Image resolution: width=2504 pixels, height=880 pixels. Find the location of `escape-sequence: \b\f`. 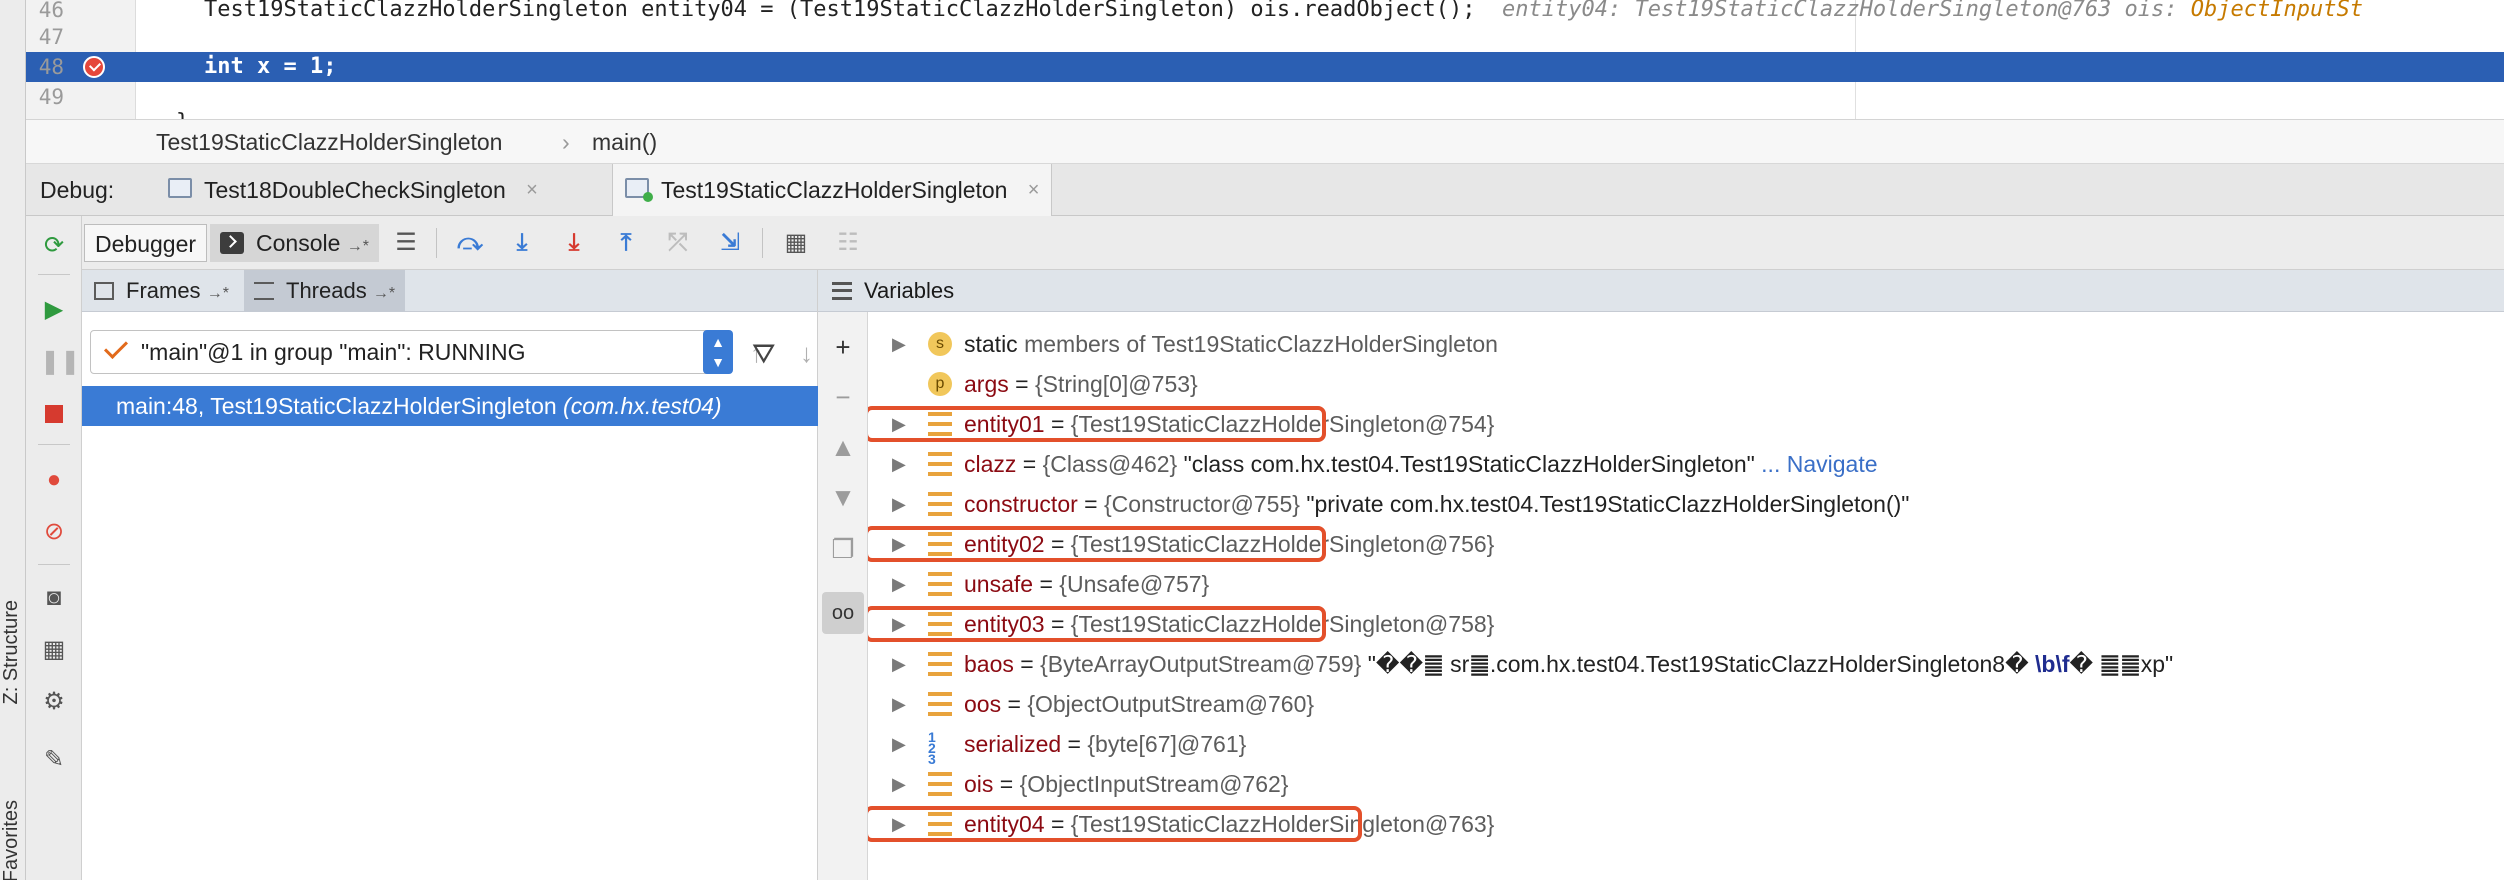

escape-sequence: \b\f is located at coordinates (2052, 664).